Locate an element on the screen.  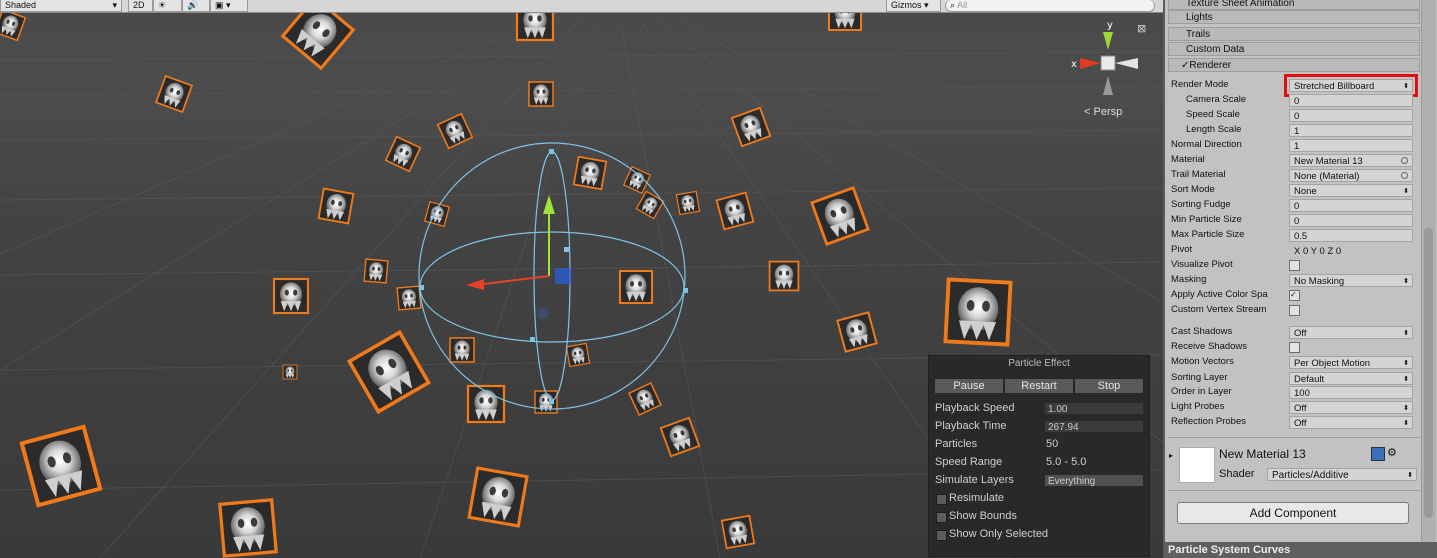
sorting-fudge-label: Sorting Fudge is located at coordinates (1201, 204).